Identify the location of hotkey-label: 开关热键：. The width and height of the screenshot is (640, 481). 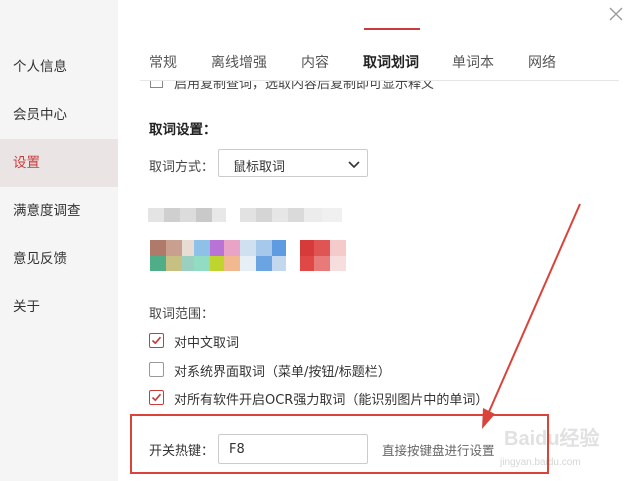
(182, 451).